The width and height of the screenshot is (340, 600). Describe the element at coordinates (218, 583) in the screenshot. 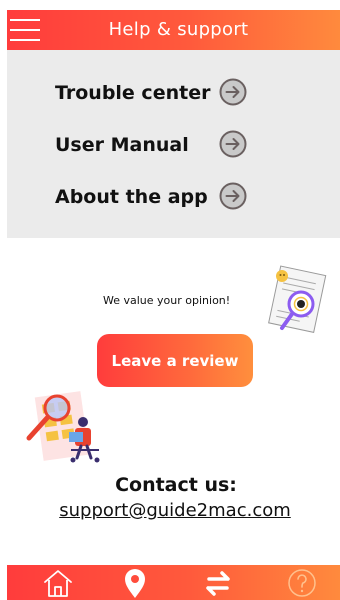

I see `swap-arrows-icon` at that location.